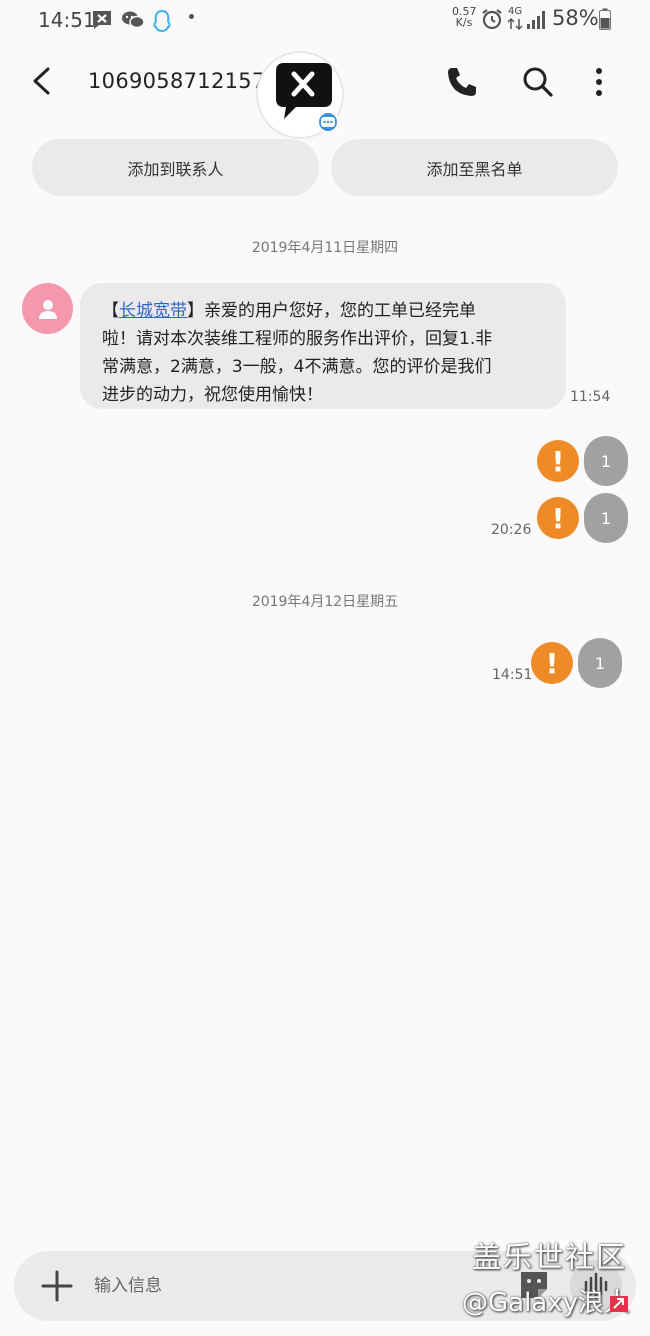  Describe the element at coordinates (325, 248) in the screenshot. I see `date-separator: 2019年4月11日星期四` at that location.